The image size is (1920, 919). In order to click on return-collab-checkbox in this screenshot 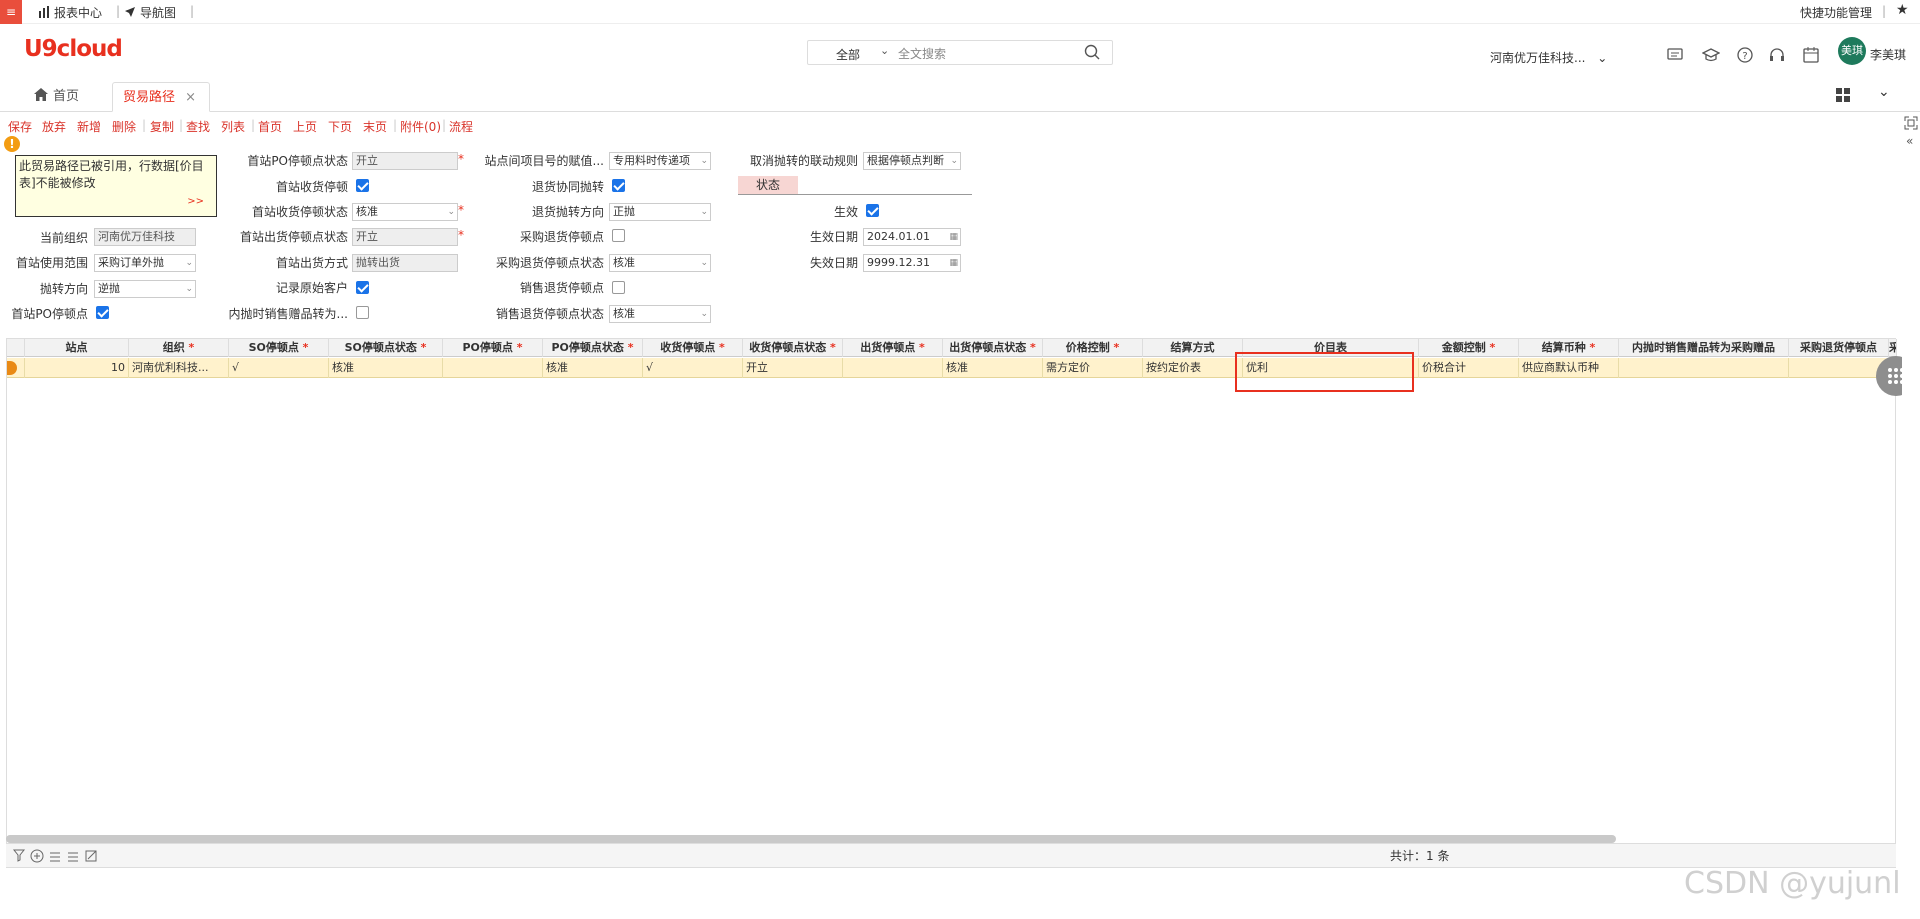, I will do `click(618, 185)`.